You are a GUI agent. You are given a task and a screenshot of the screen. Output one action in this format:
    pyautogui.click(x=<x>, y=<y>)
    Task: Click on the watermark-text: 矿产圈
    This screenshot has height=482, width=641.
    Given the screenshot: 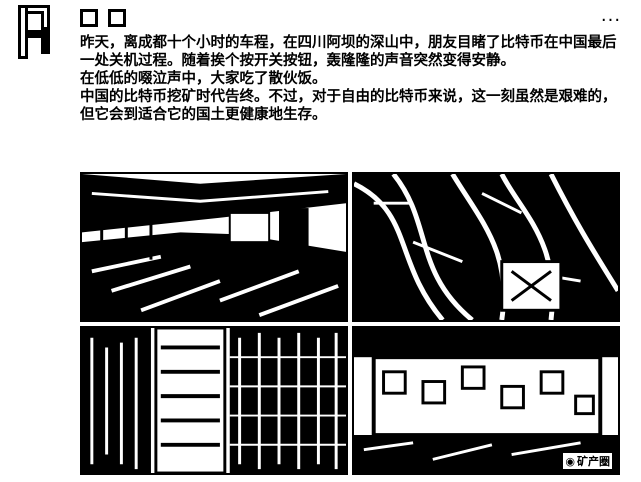 What is the action you would take?
    pyautogui.click(x=593, y=461)
    